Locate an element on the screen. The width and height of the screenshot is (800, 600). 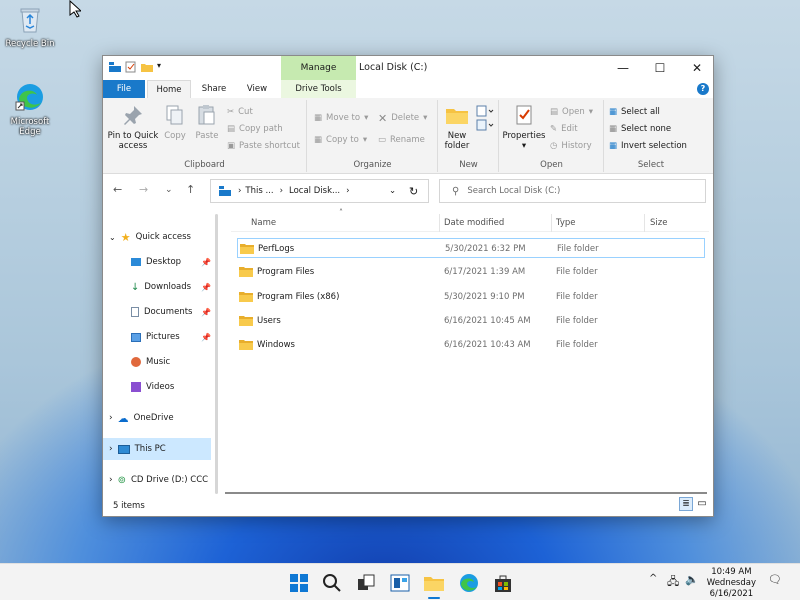
nav-pane-scrollbar is located at coordinates (216, 354).